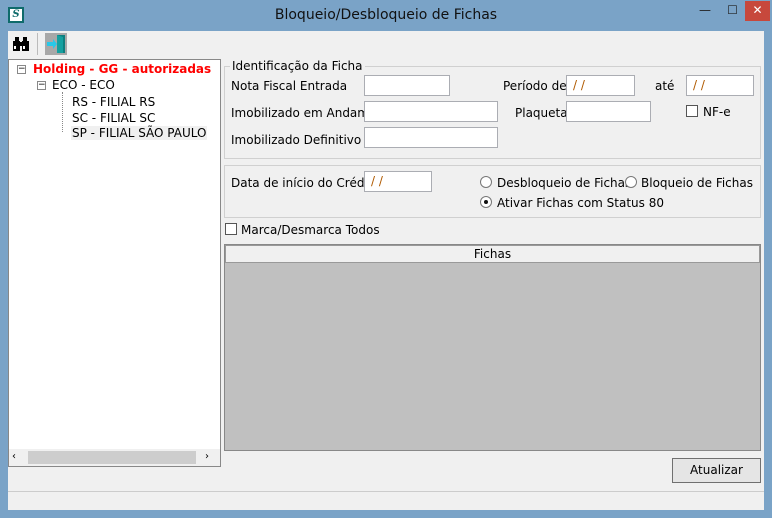  Describe the element at coordinates (580, 203) in the screenshot. I see `radio-ativar-label: Ativar Fichas com Status 80` at that location.